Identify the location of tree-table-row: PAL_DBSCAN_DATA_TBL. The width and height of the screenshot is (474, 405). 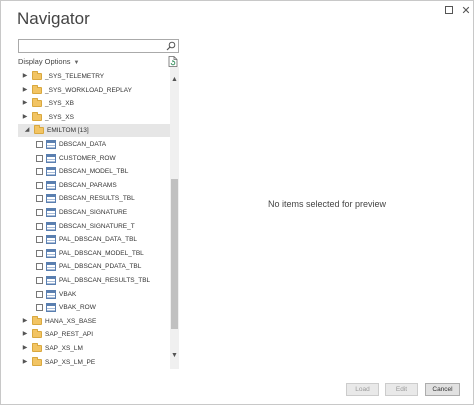
(94, 239).